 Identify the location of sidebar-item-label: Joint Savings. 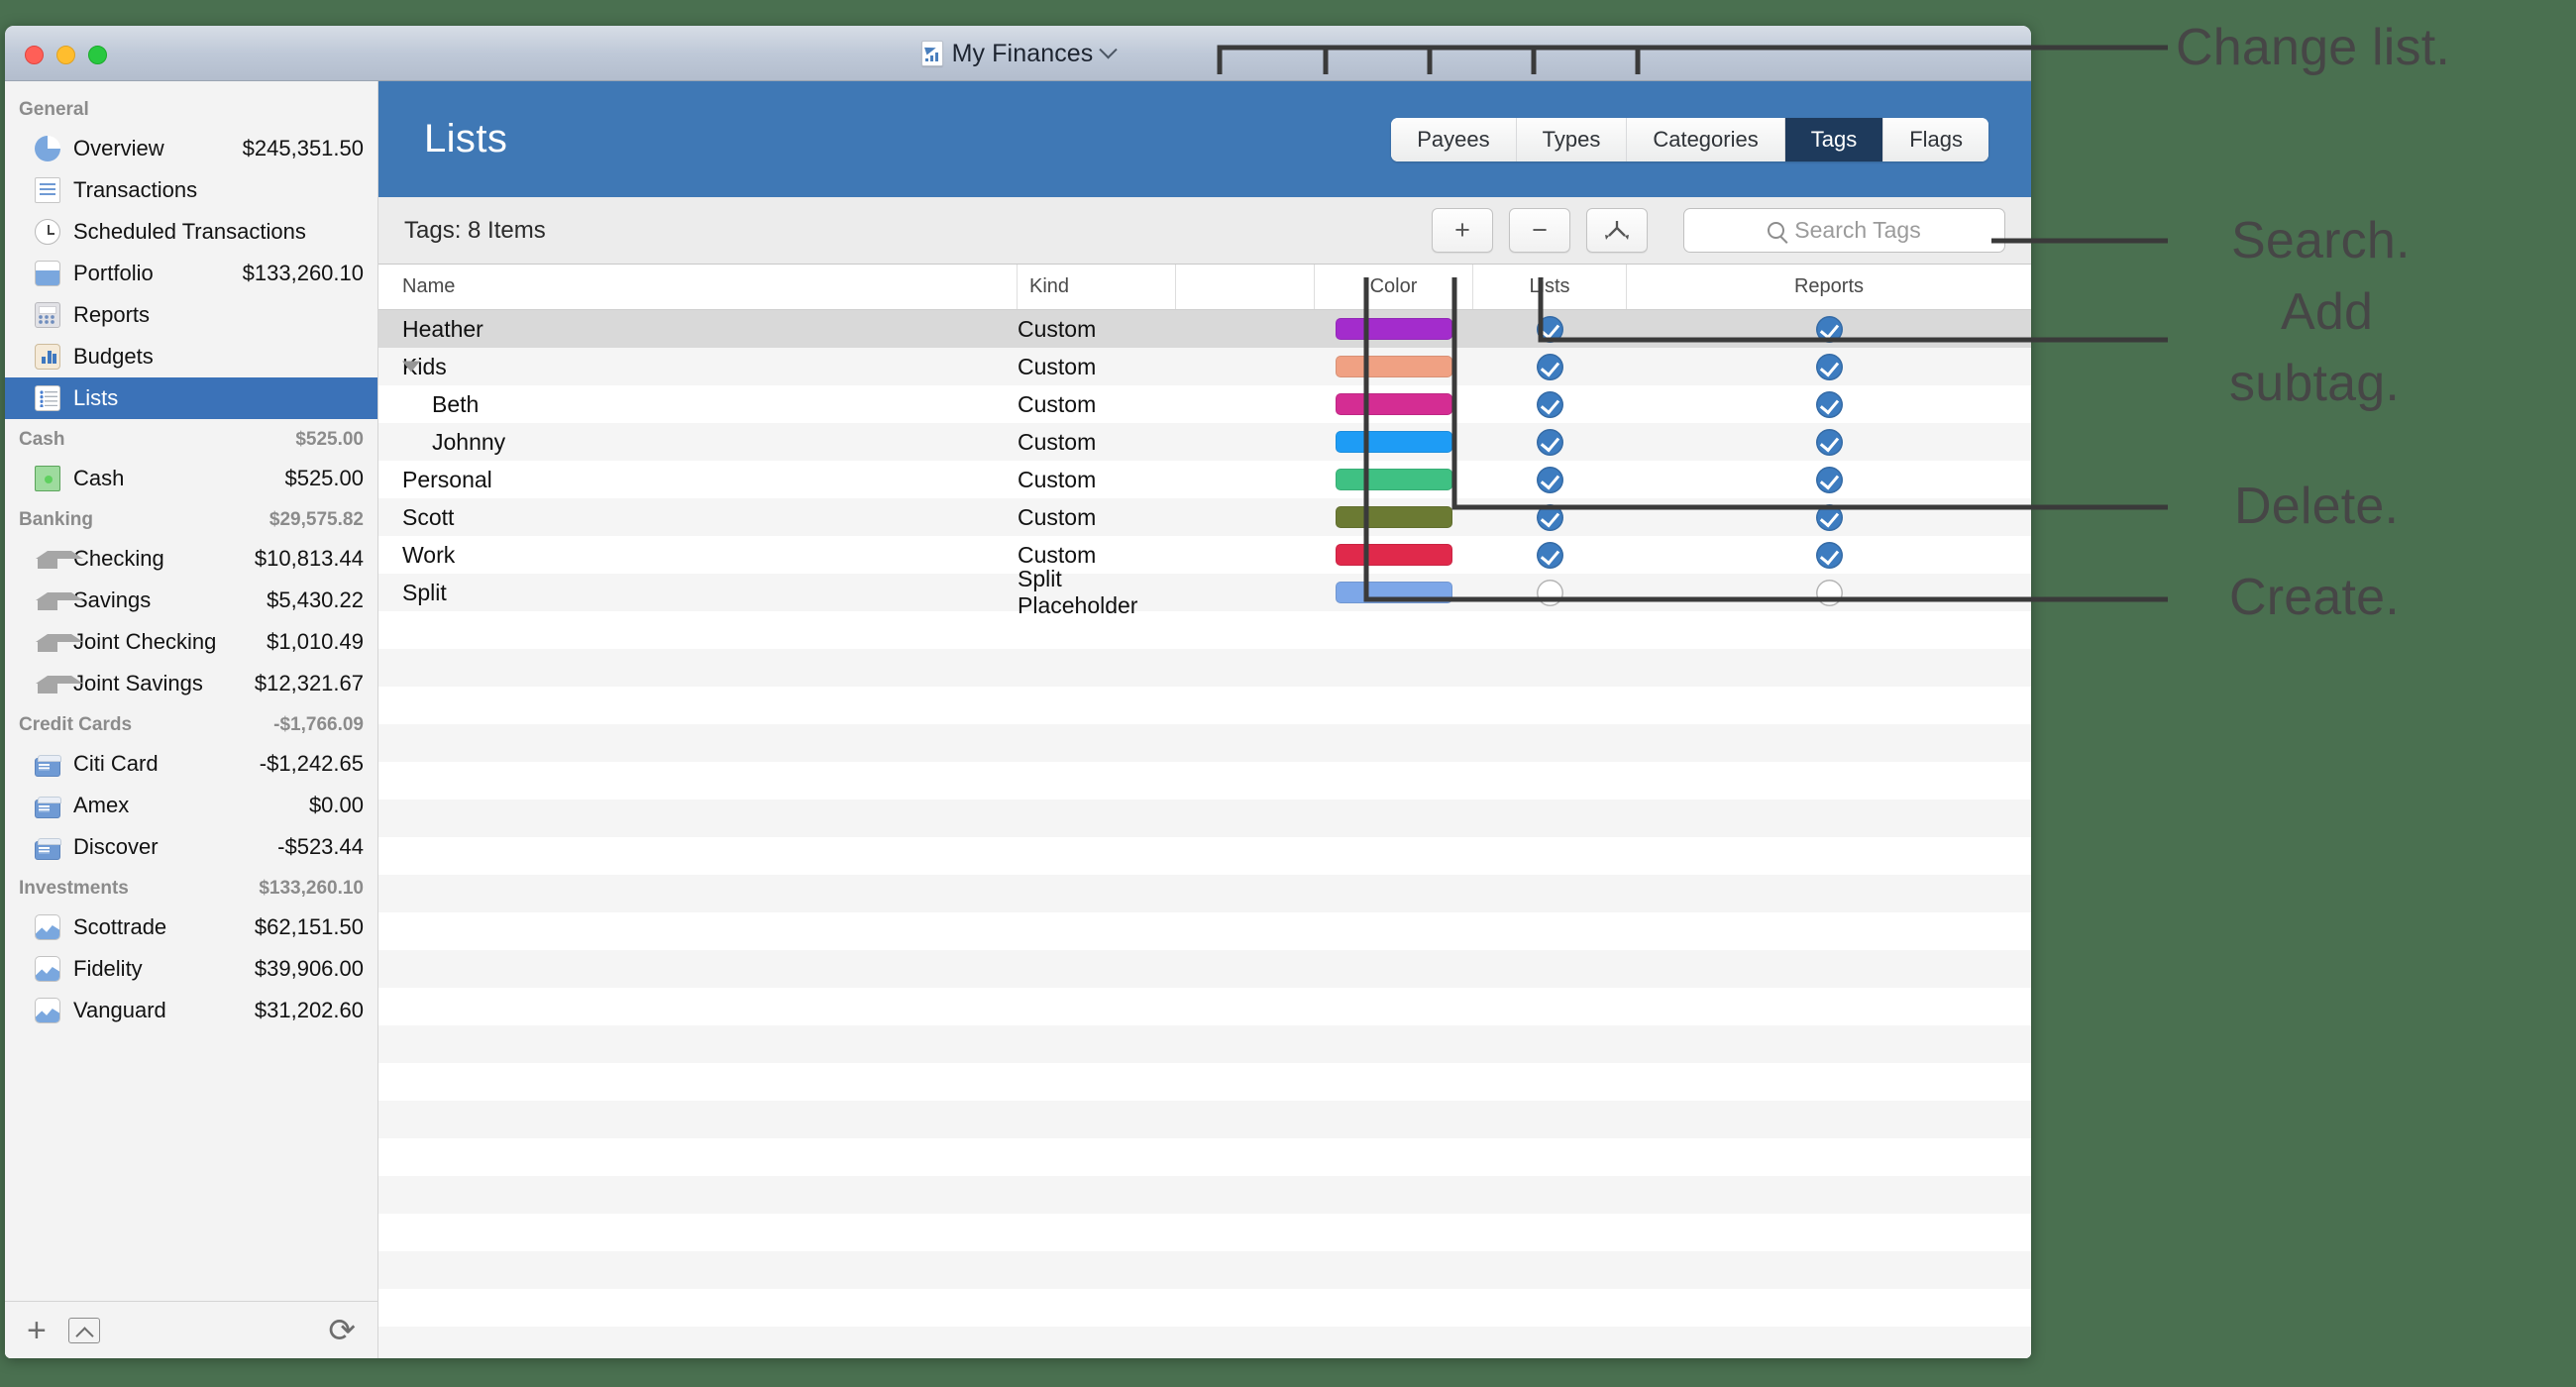
(138, 683).